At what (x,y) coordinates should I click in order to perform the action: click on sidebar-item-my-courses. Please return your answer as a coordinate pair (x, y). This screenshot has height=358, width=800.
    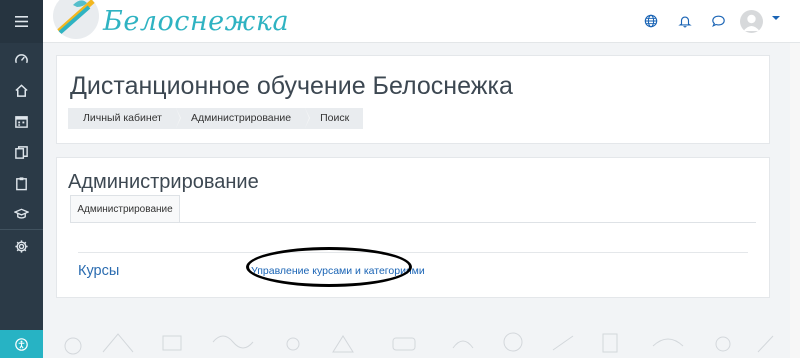
    Looking at the image, I should click on (21, 213).